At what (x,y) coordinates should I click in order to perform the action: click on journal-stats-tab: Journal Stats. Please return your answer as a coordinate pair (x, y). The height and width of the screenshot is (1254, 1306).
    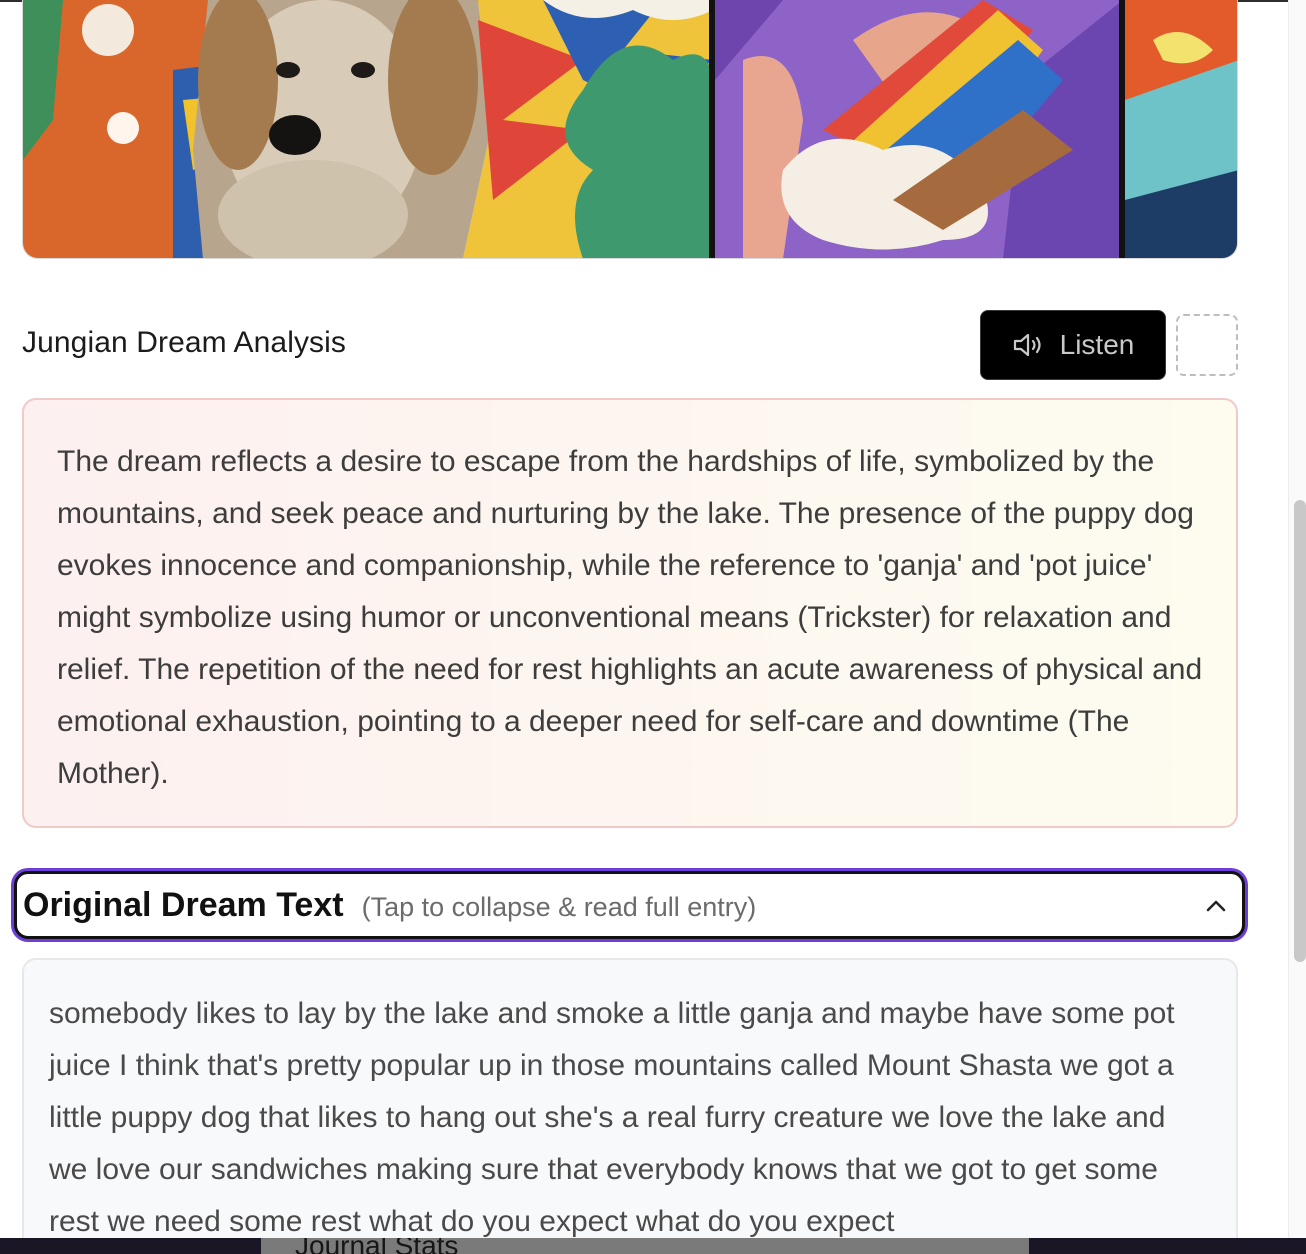
    Looking at the image, I should click on (645, 1246).